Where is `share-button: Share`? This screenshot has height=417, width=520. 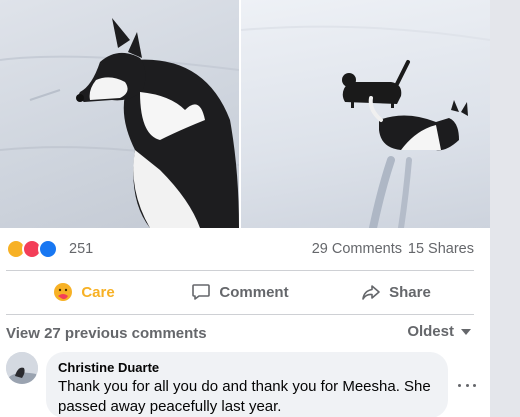 share-button: Share is located at coordinates (396, 292).